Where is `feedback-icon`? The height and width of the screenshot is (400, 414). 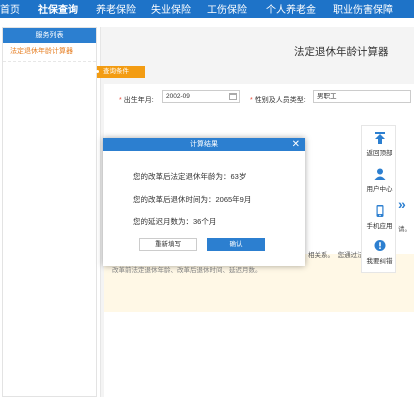 feedback-icon is located at coordinates (379, 245).